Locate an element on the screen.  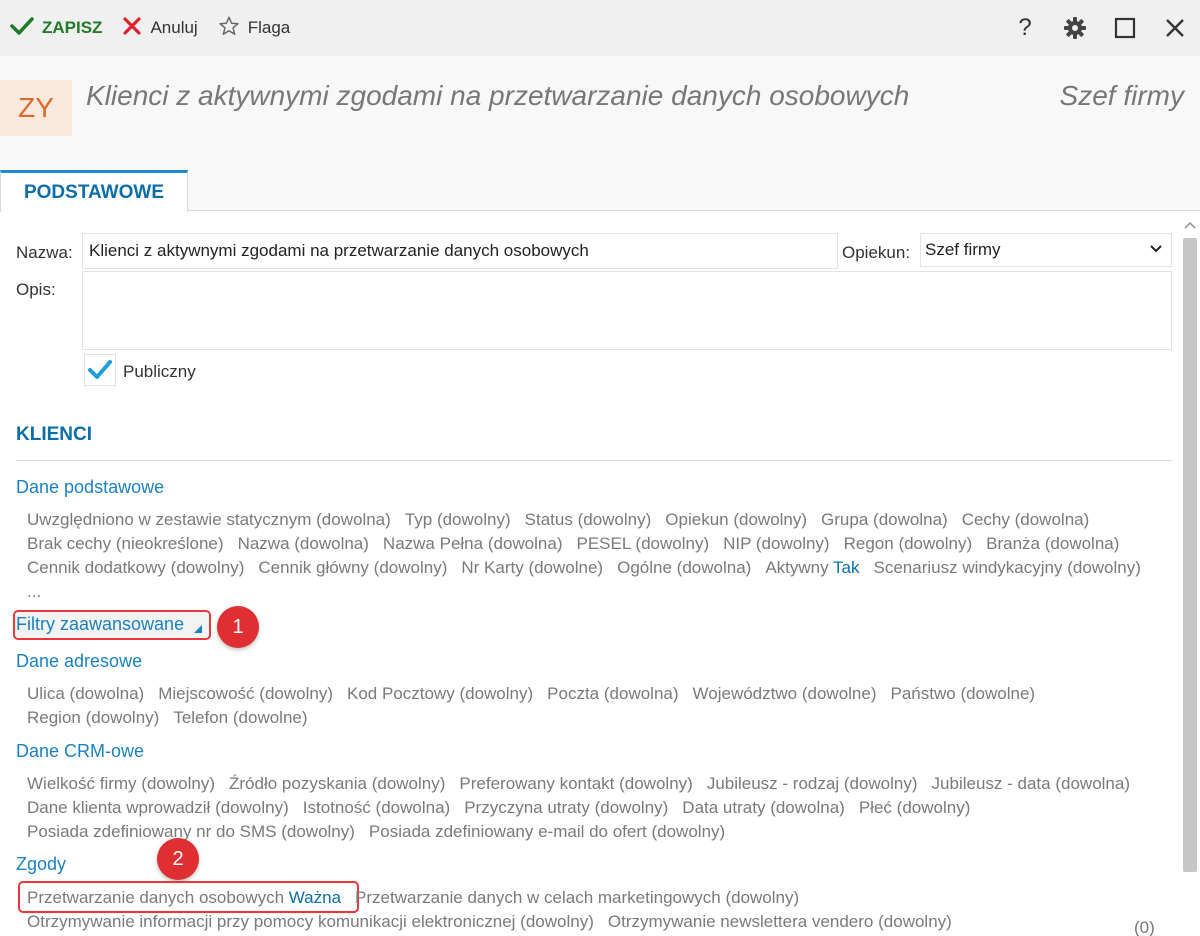
filter-item: Preferowany kontakt (dowolny) is located at coordinates (575, 784).